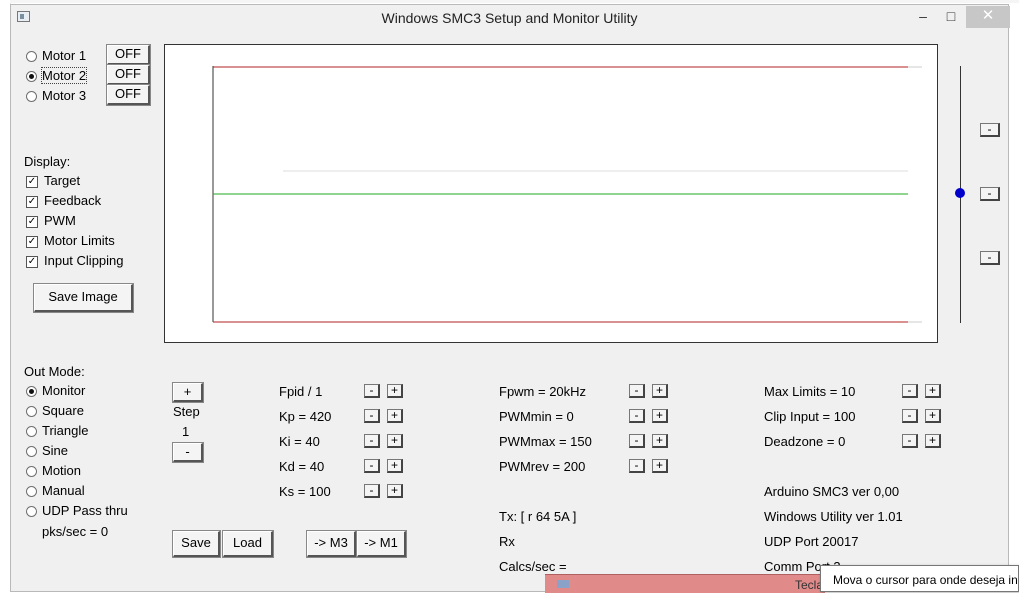 The height and width of the screenshot is (593, 1019). I want to click on fpwm-minus-button: -, so click(637, 391).